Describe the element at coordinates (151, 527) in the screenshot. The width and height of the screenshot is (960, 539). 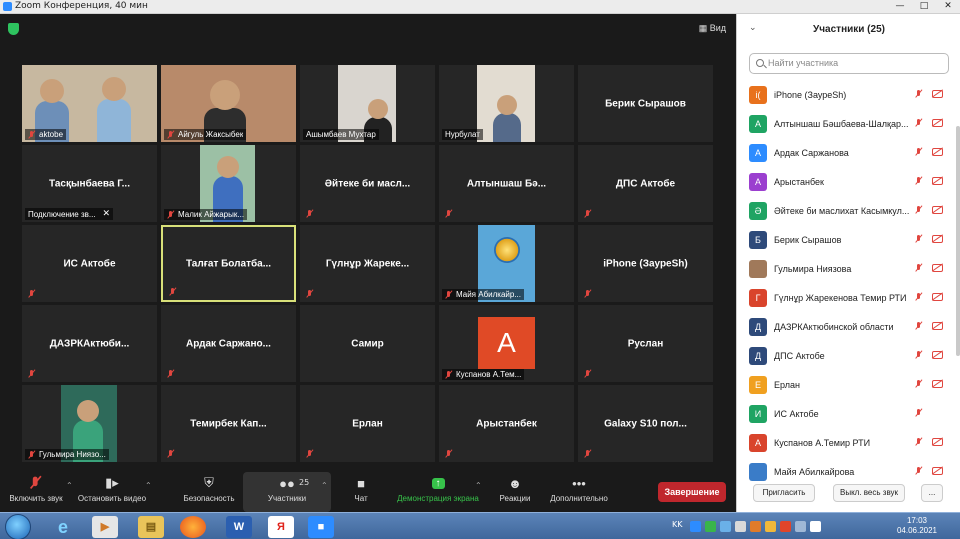
I see `file-explorer-icon: ▤` at that location.